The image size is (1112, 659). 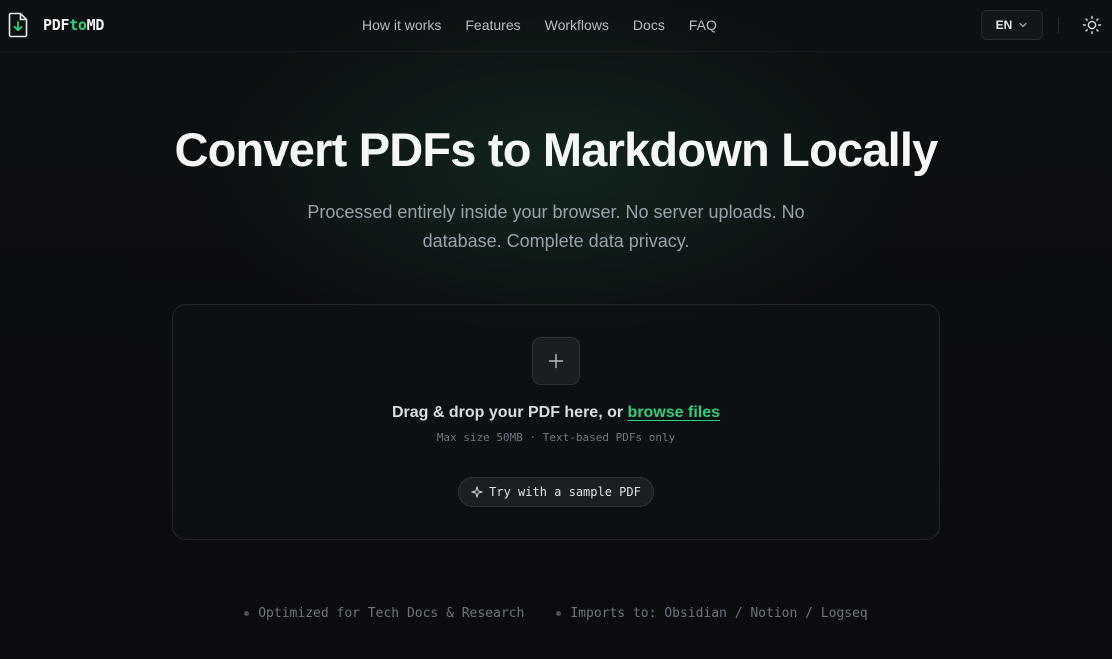 What do you see at coordinates (477, 492) in the screenshot?
I see `sparkle-icon` at bounding box center [477, 492].